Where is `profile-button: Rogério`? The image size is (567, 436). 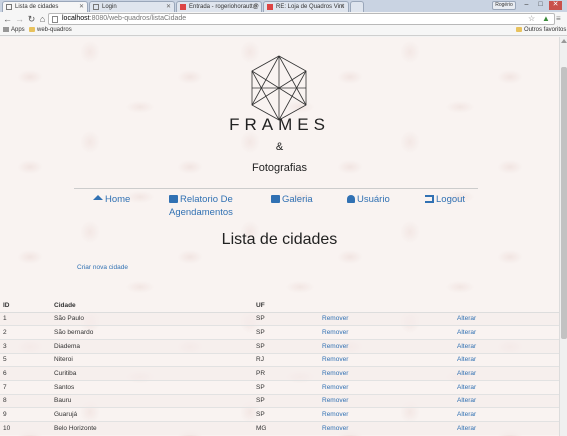
profile-button: Rogério is located at coordinates (504, 5).